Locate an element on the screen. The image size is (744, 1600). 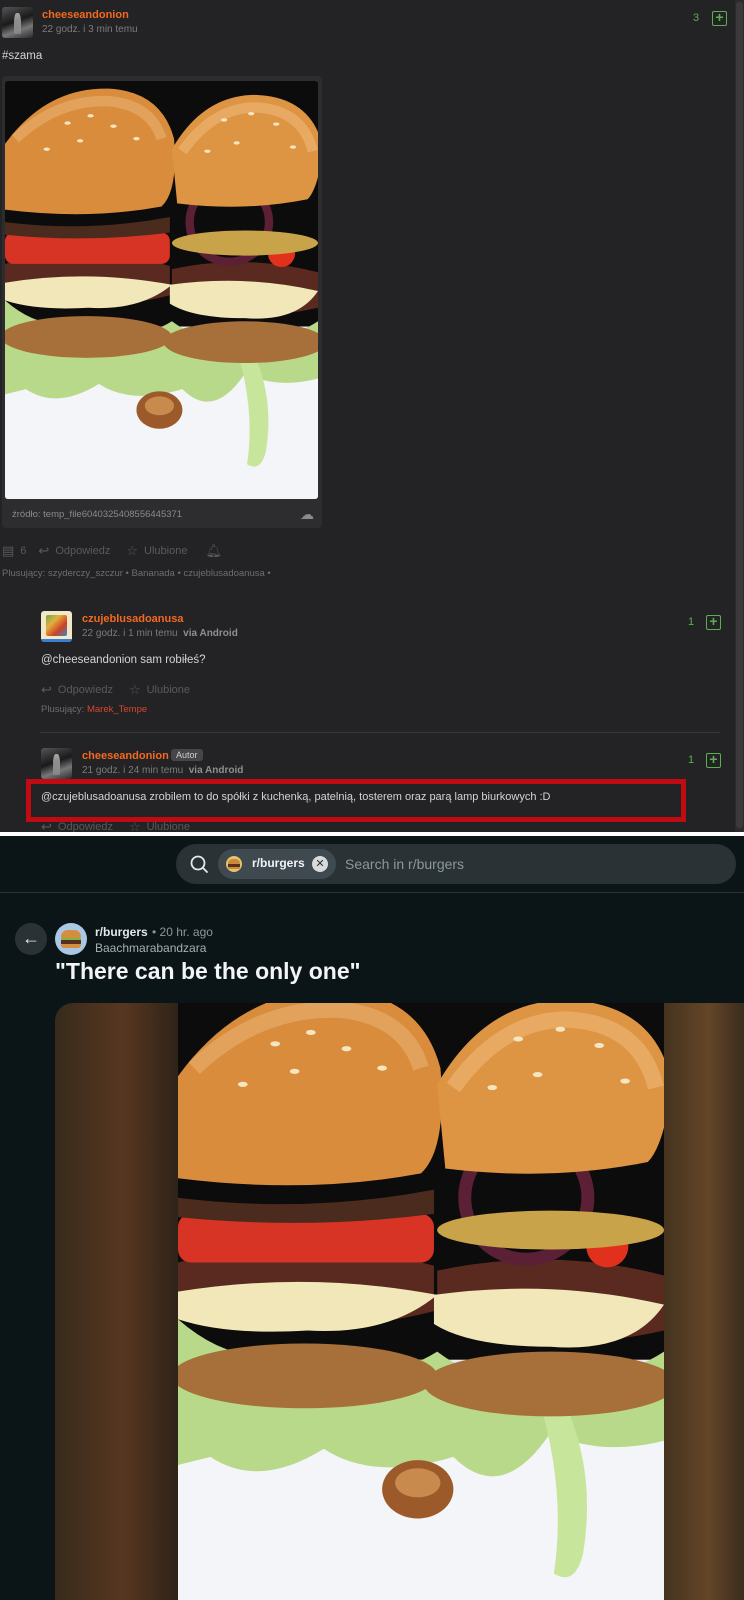
burger-logo-icon is located at coordinates (234, 864).